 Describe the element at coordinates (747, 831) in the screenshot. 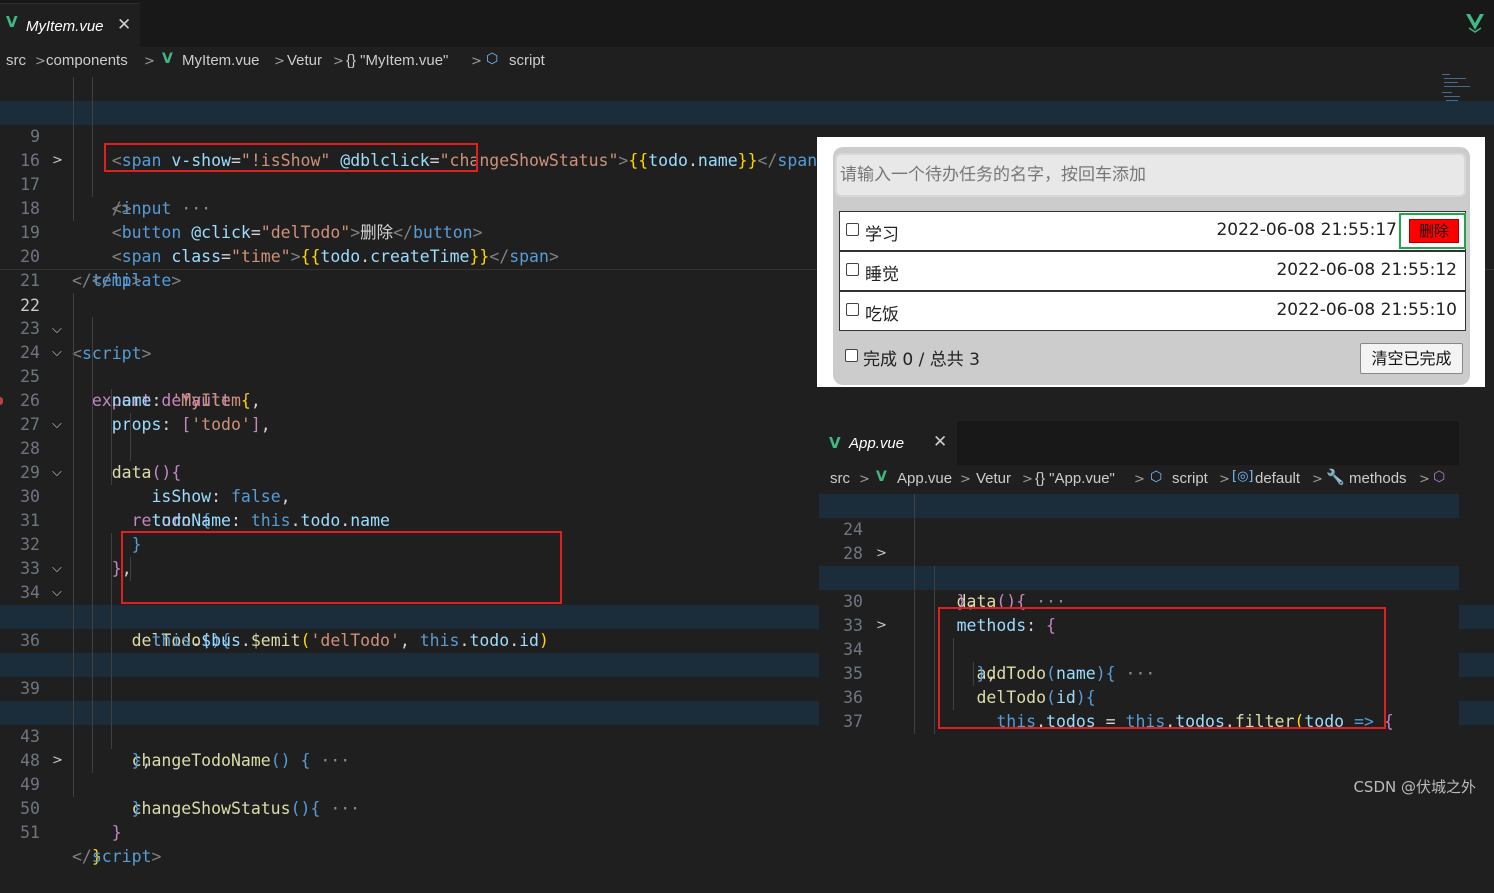

I see `code-line: 51 </script>` at that location.